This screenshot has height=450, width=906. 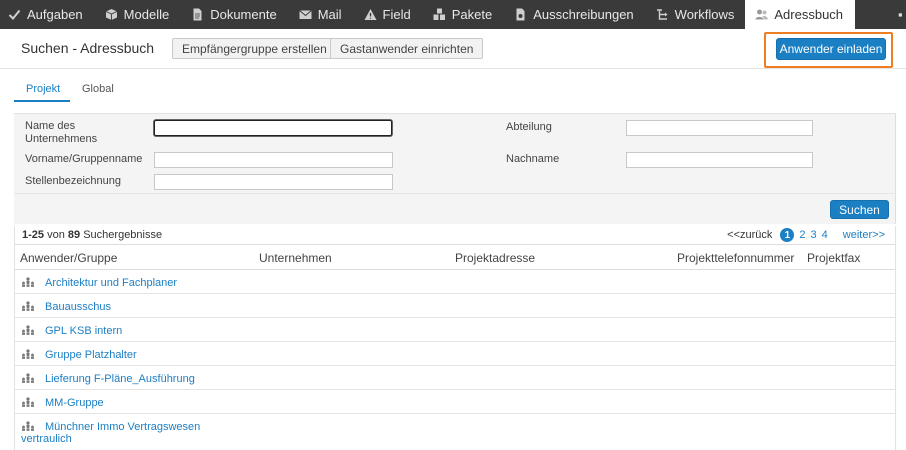 What do you see at coordinates (84, 159) in the screenshot?
I see `first-name-label: Vorname/Gruppenname` at bounding box center [84, 159].